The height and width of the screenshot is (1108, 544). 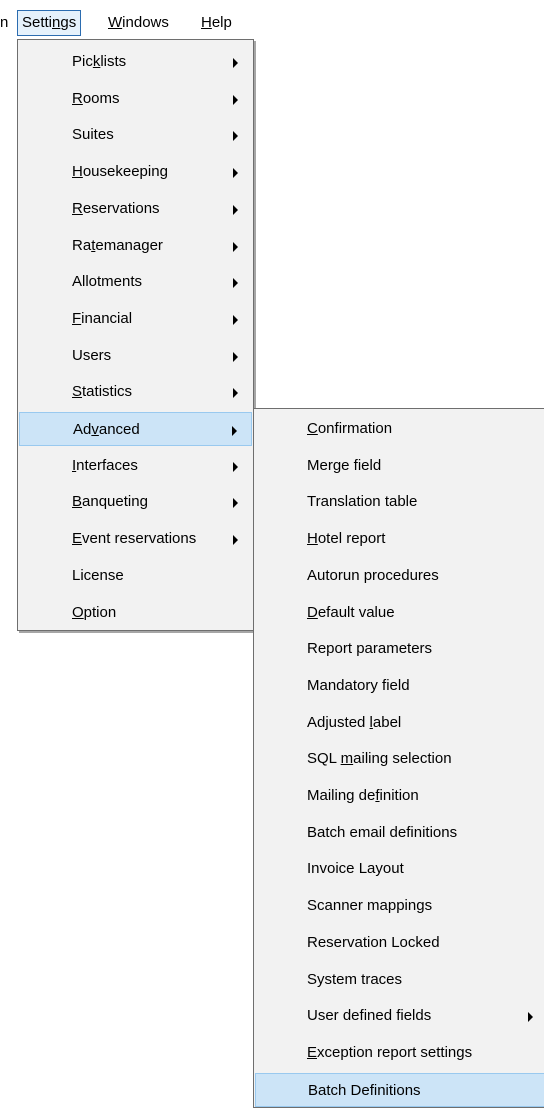 What do you see at coordinates (382, 832) in the screenshot?
I see `advanced-item-label: Batch email definitions` at bounding box center [382, 832].